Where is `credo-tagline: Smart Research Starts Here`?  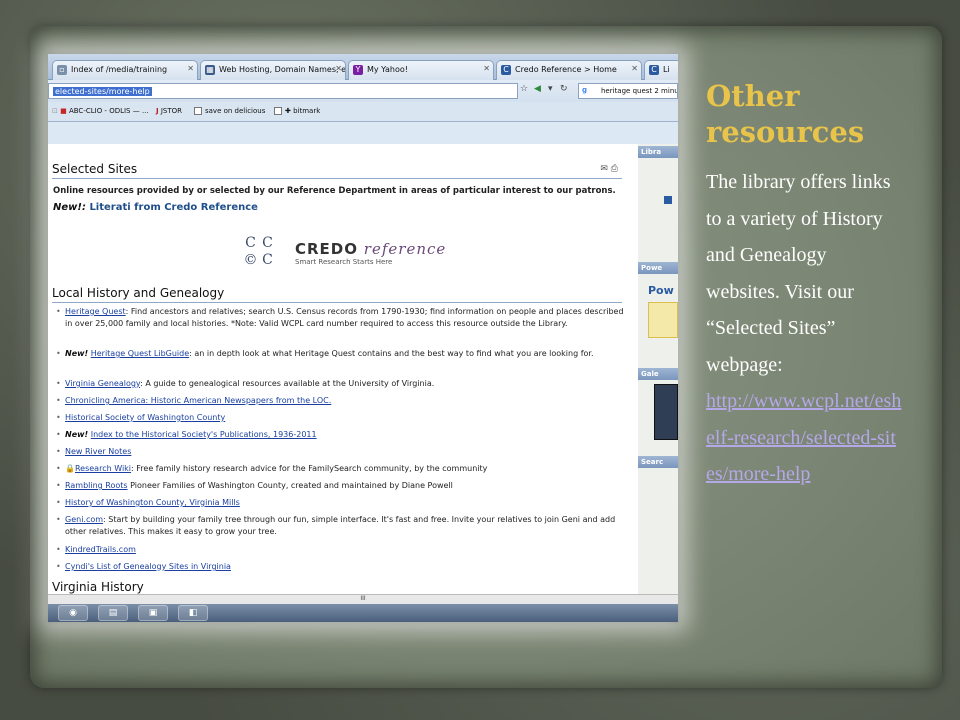 credo-tagline: Smart Research Starts Here is located at coordinates (344, 262).